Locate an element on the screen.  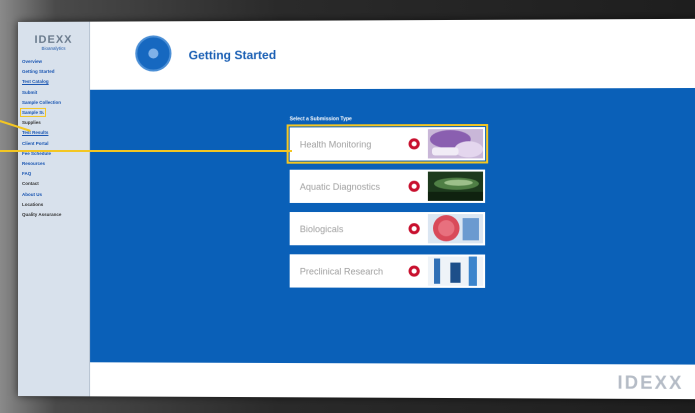
sidebar-item-contact: Contact is located at coordinates (53, 183).